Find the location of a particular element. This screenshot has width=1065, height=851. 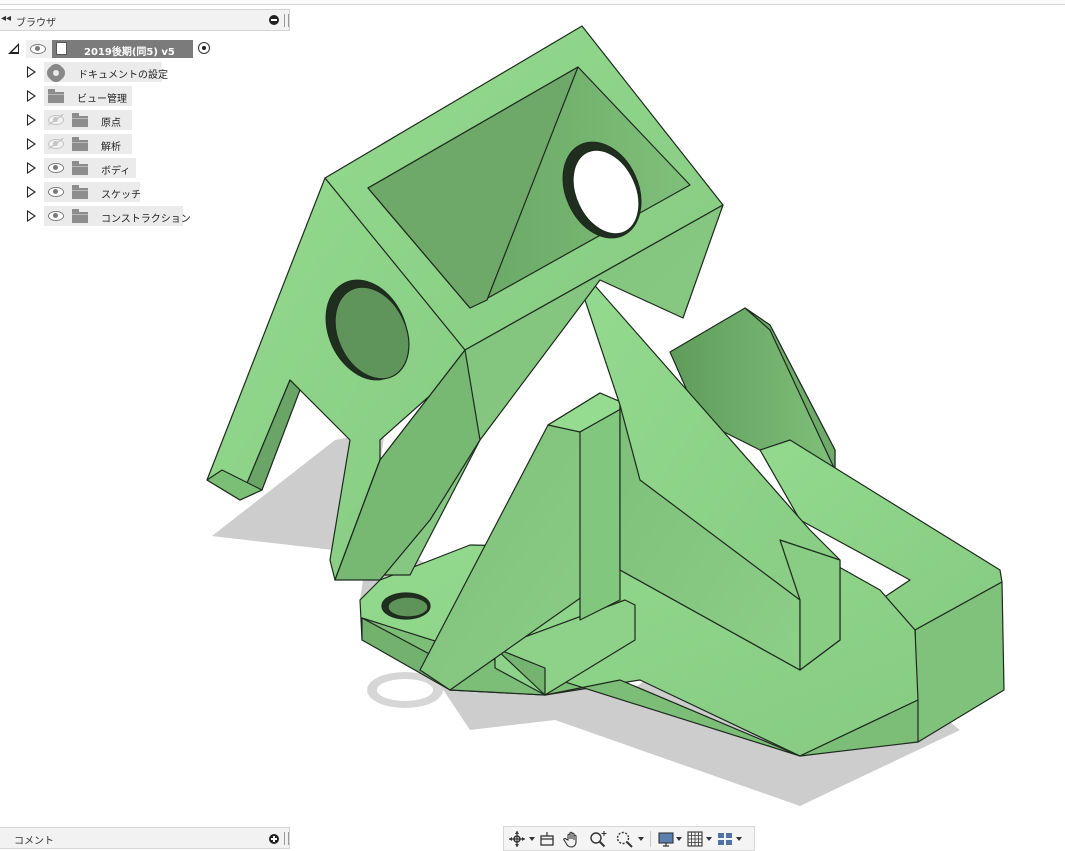

add-comment-icon is located at coordinates (274, 839).